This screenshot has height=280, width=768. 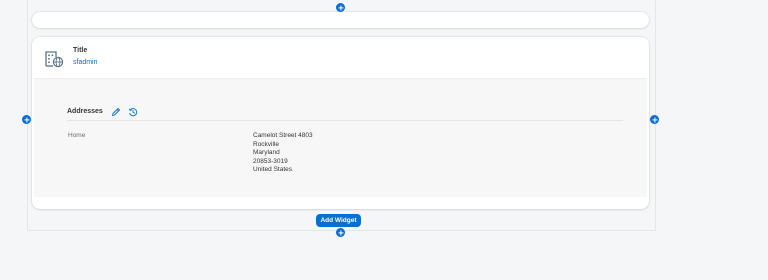 I want to click on add-widget-button: Add Widget, so click(x=338, y=220).